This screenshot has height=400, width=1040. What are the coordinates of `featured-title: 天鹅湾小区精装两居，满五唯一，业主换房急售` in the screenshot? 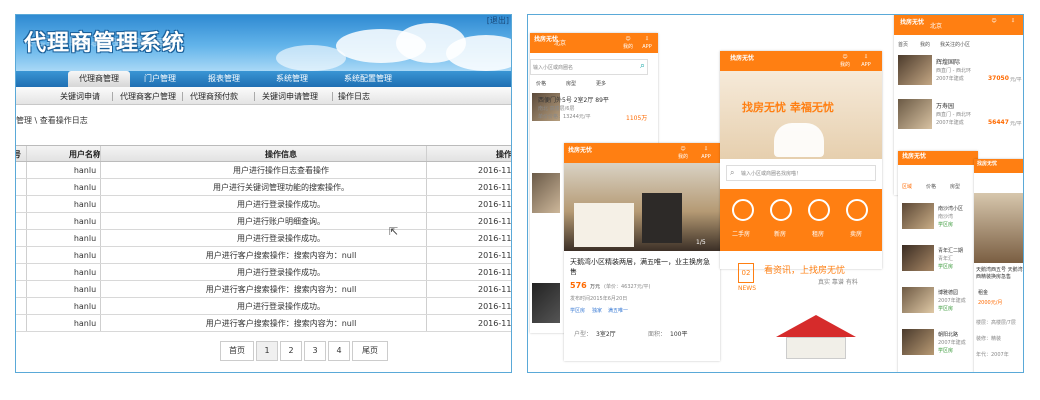 It's located at (643, 267).